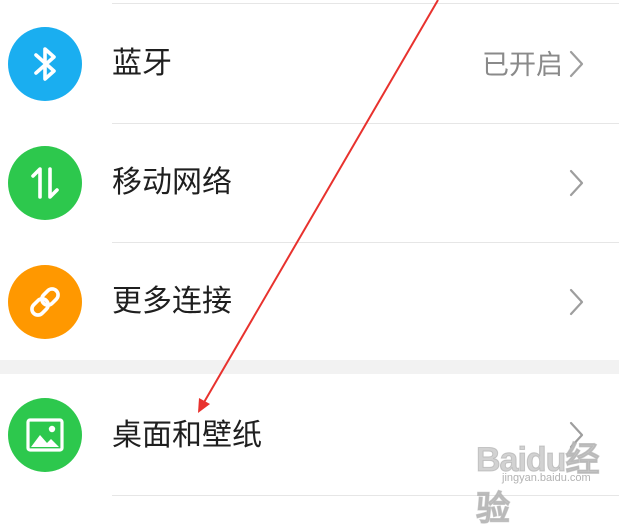 This screenshot has height=530, width=619. Describe the element at coordinates (522, 65) in the screenshot. I see `bluetooth-status: 已开启` at that location.